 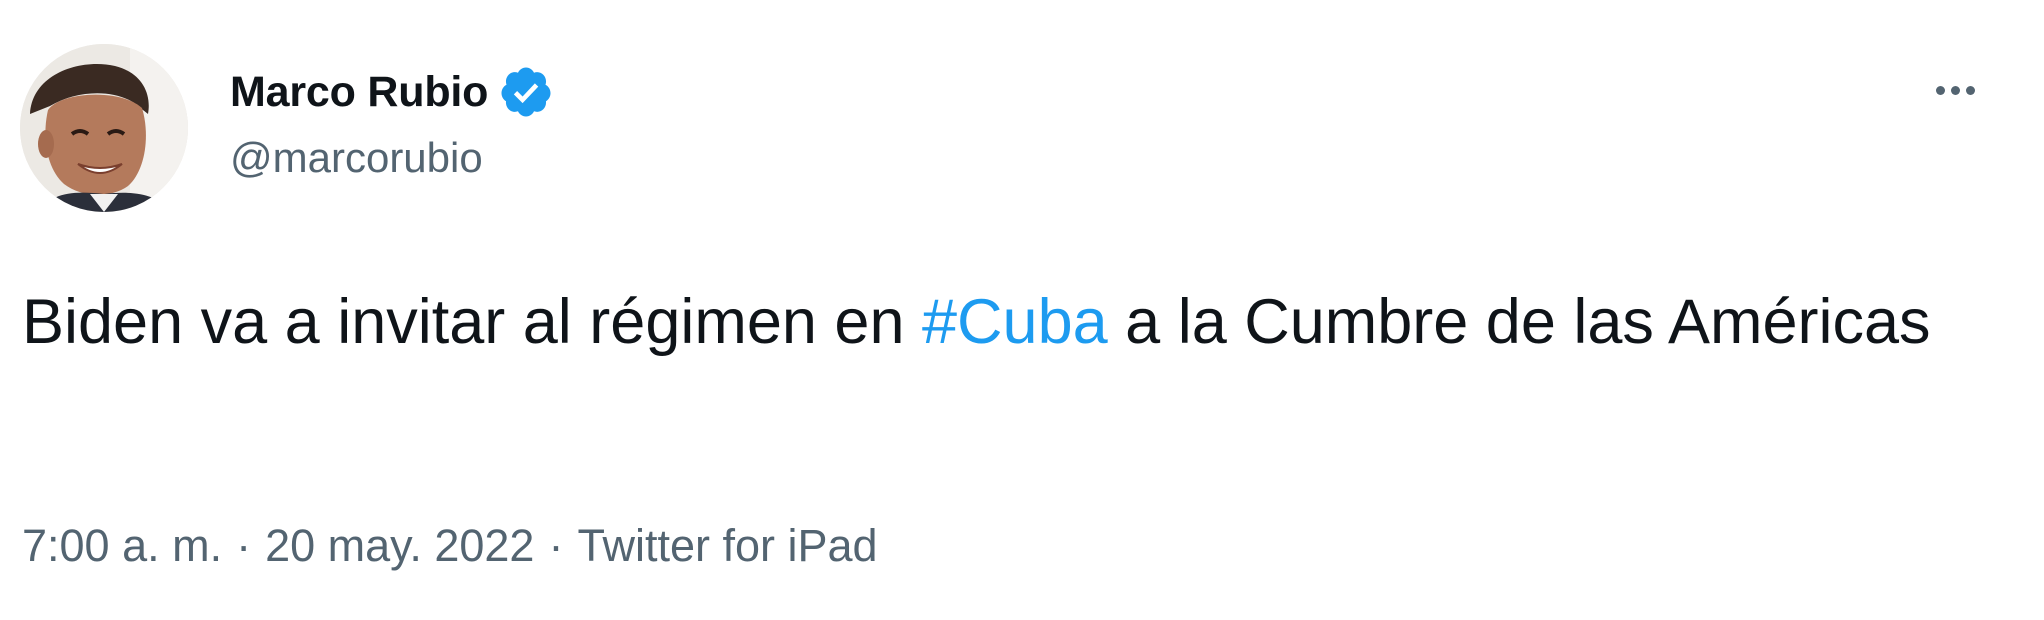 I want to click on hashtag-link: #Cuba, so click(x=1015, y=322).